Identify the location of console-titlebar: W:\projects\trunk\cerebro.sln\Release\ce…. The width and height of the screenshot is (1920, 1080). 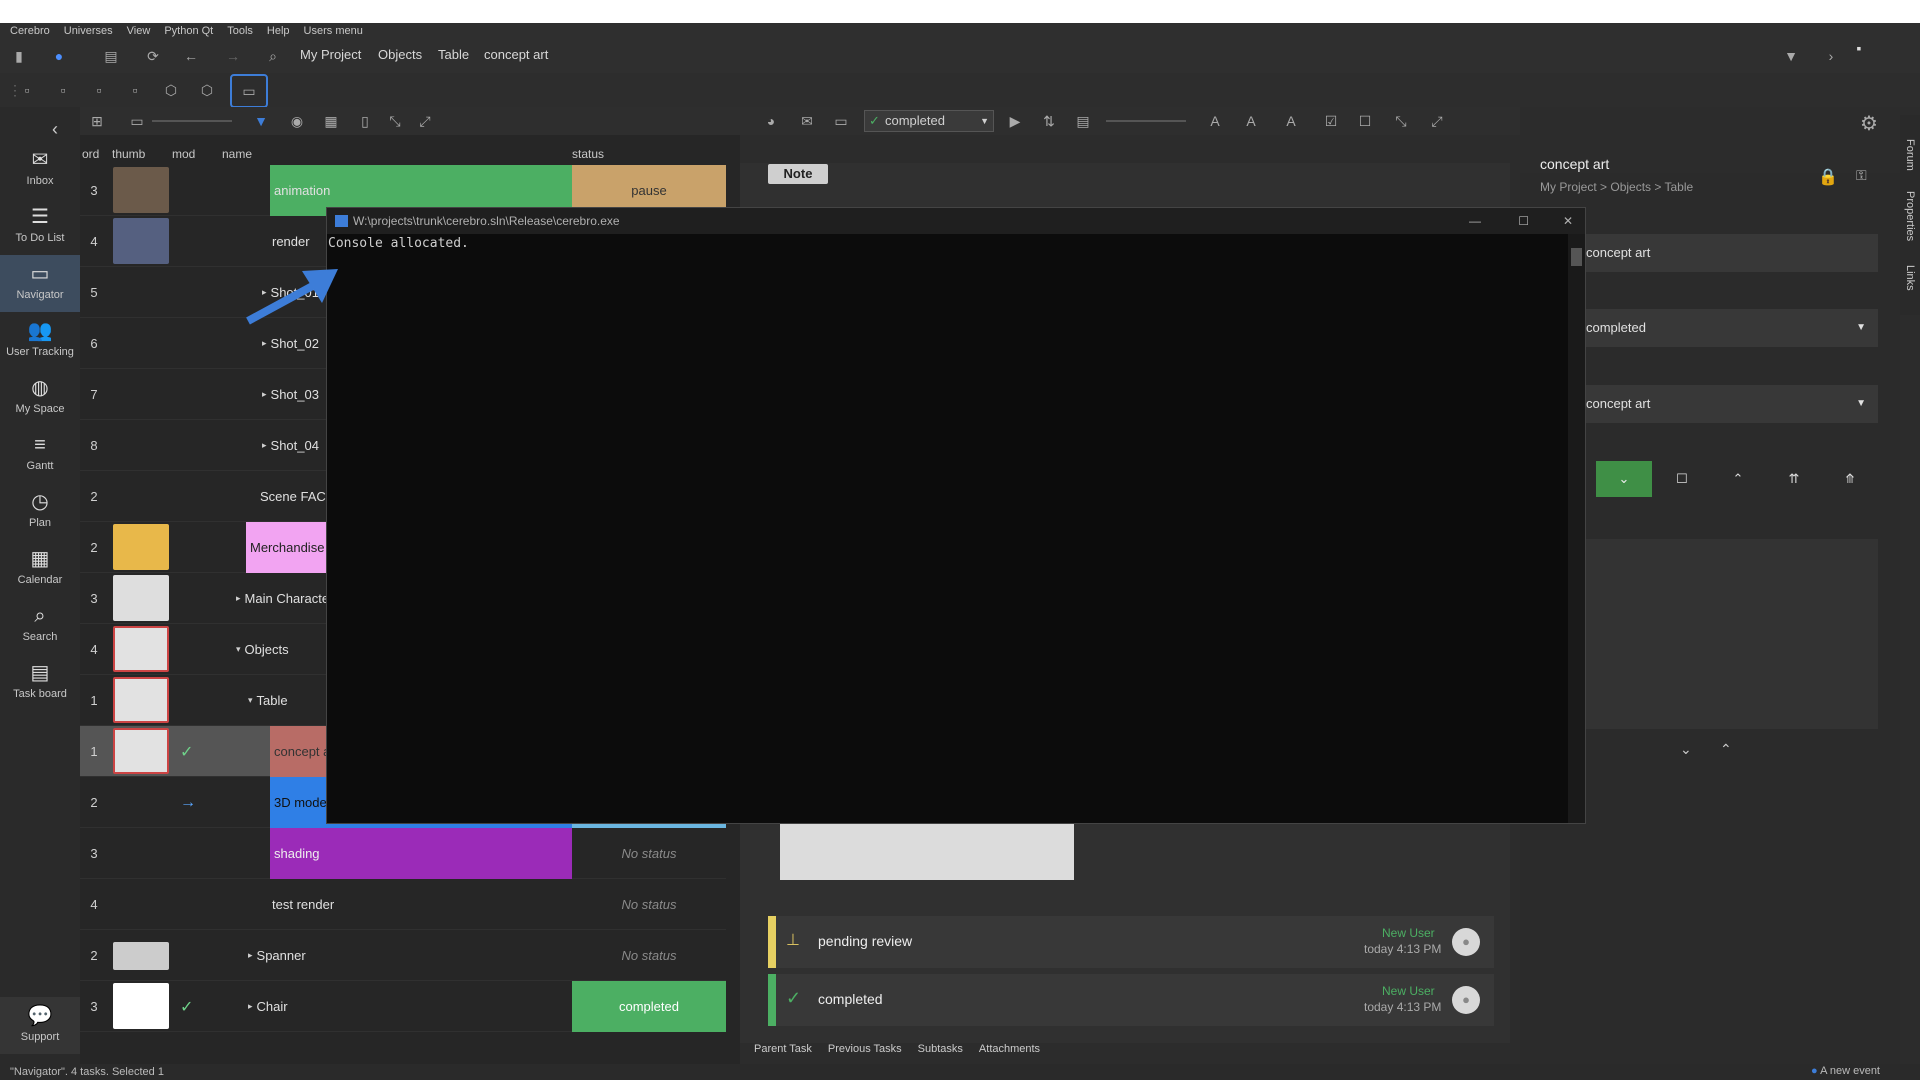
(956, 221).